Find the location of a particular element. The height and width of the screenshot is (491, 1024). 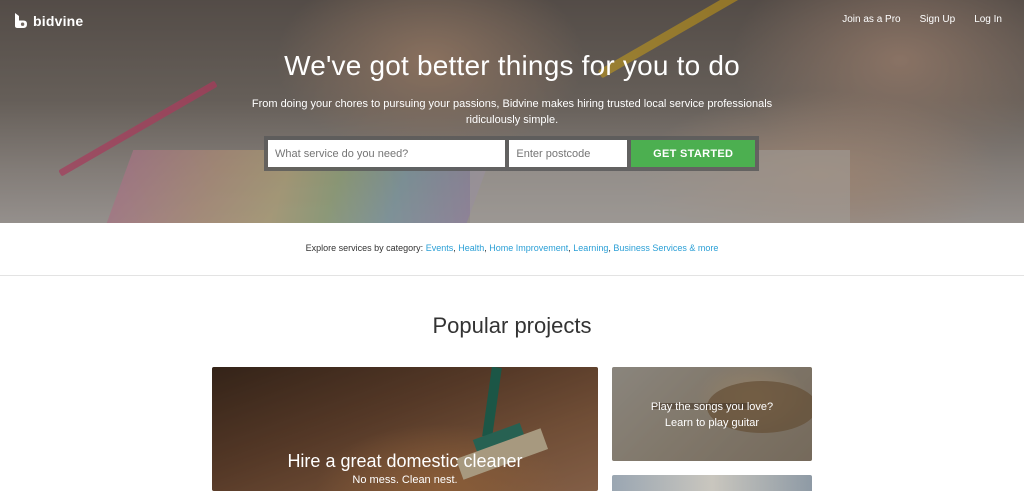

brand-name: bidvine is located at coordinates (58, 20).